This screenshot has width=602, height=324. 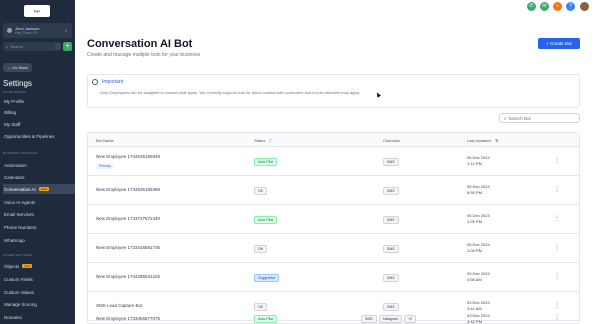 What do you see at coordinates (474, 221) in the screenshot?
I see `last-updated-time: 1:25 PM` at bounding box center [474, 221].